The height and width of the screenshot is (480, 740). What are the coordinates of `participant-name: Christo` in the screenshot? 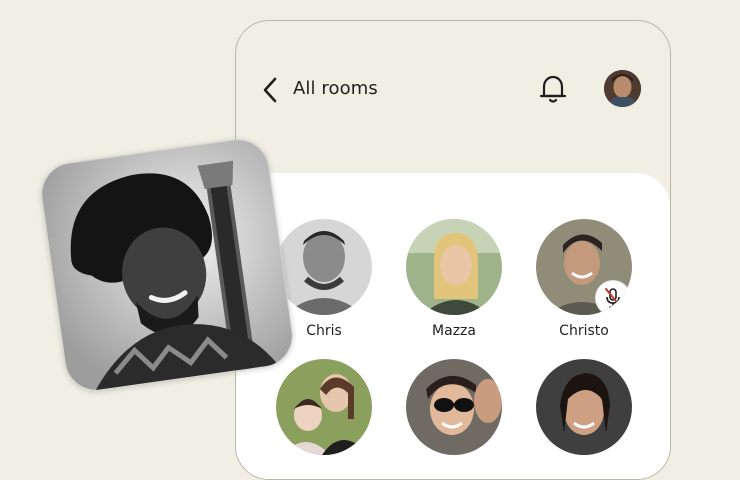 It's located at (584, 331).